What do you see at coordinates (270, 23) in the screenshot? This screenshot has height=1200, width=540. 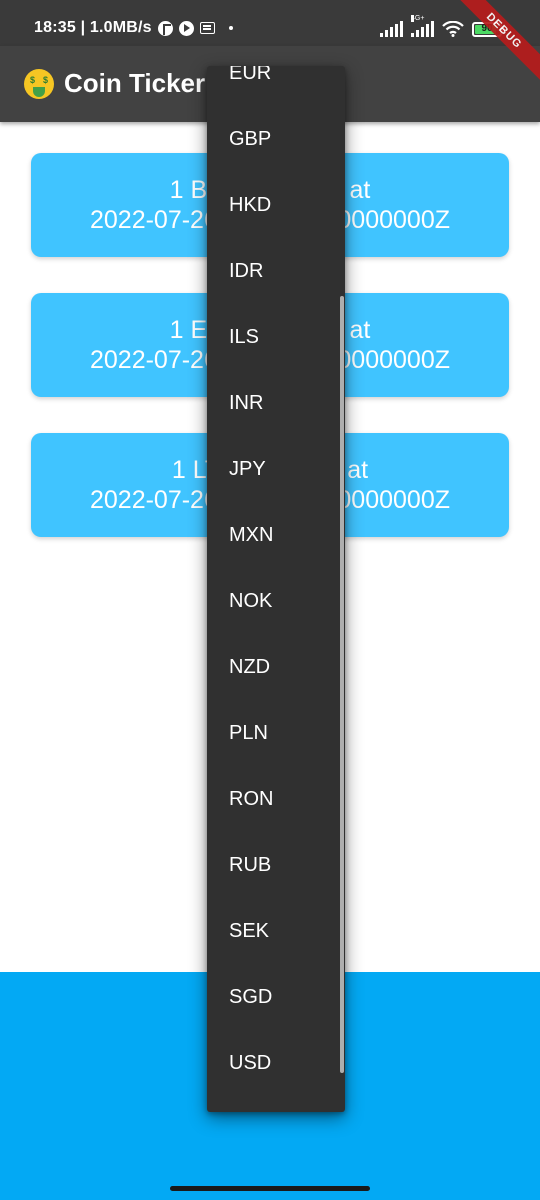 I see `status-bar: 18:35 | 1.0MB/s 4G+ 90` at bounding box center [270, 23].